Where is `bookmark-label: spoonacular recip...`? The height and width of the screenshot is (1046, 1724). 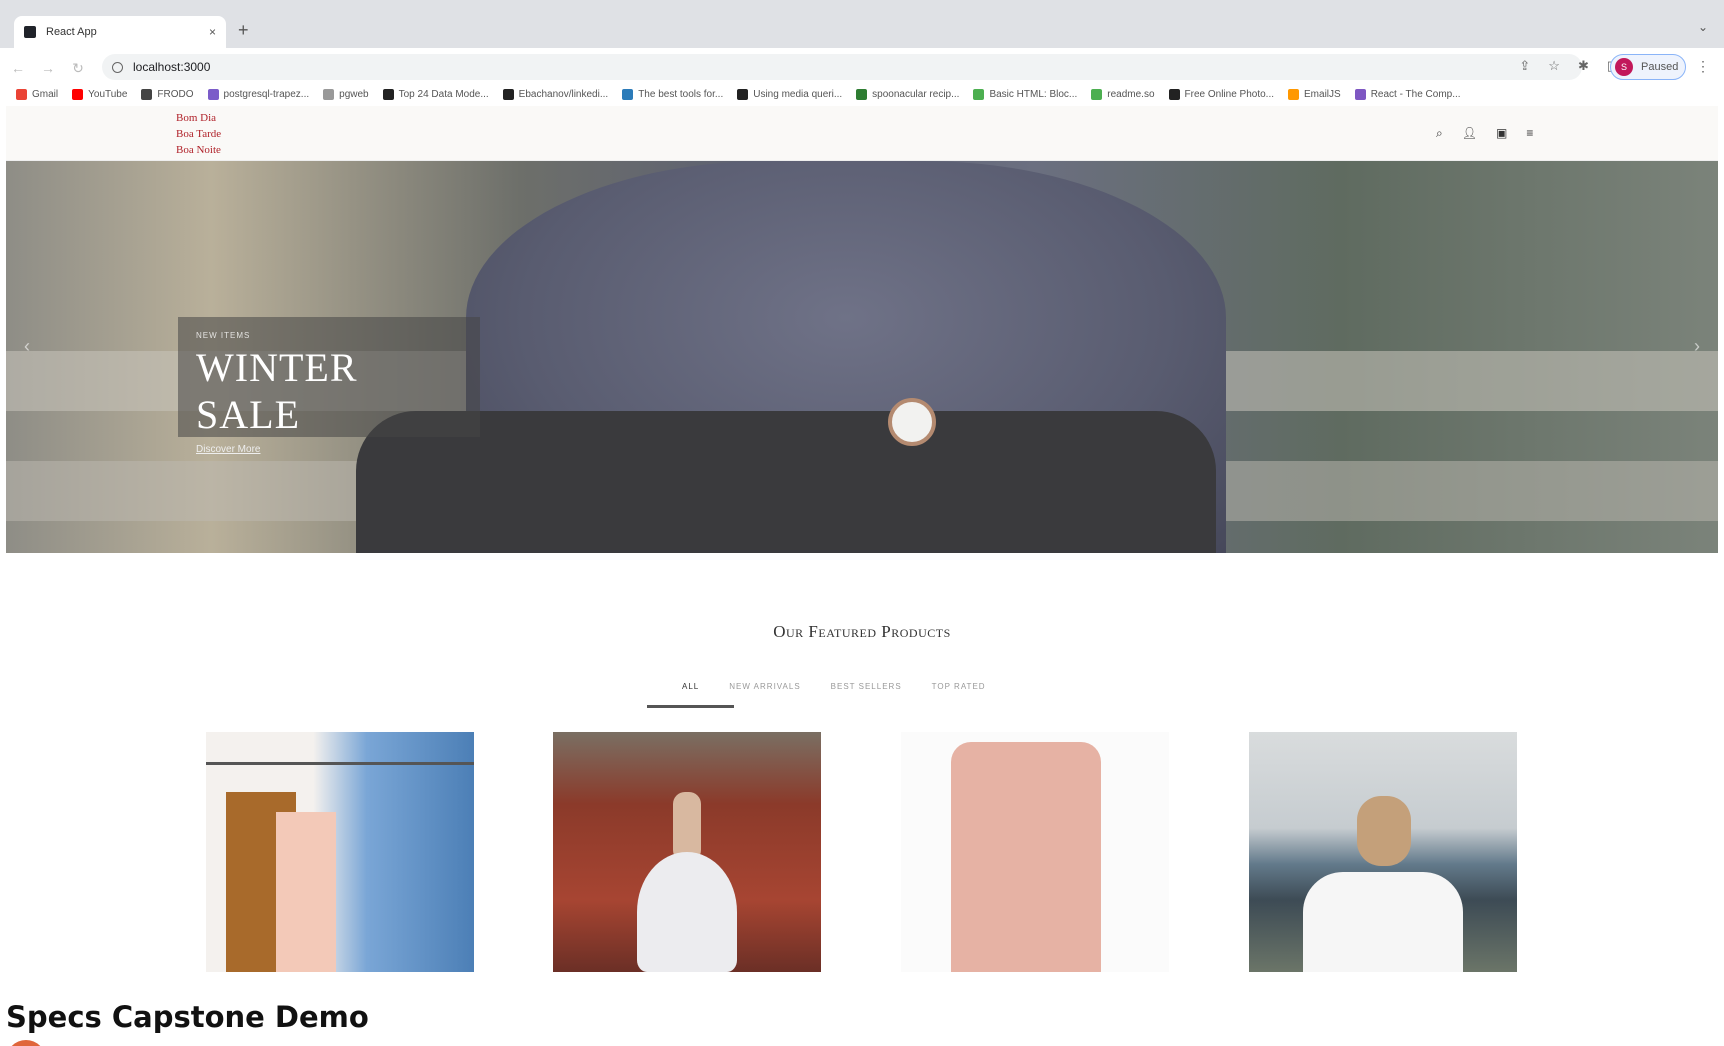 bookmark-label: spoonacular recip... is located at coordinates (916, 94).